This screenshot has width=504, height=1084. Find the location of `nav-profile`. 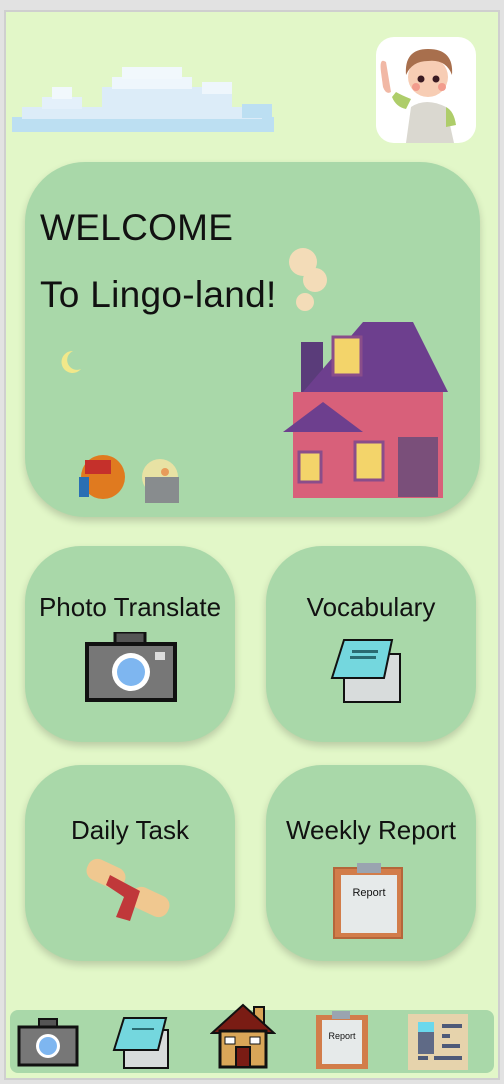

nav-profile is located at coordinates (438, 1041).